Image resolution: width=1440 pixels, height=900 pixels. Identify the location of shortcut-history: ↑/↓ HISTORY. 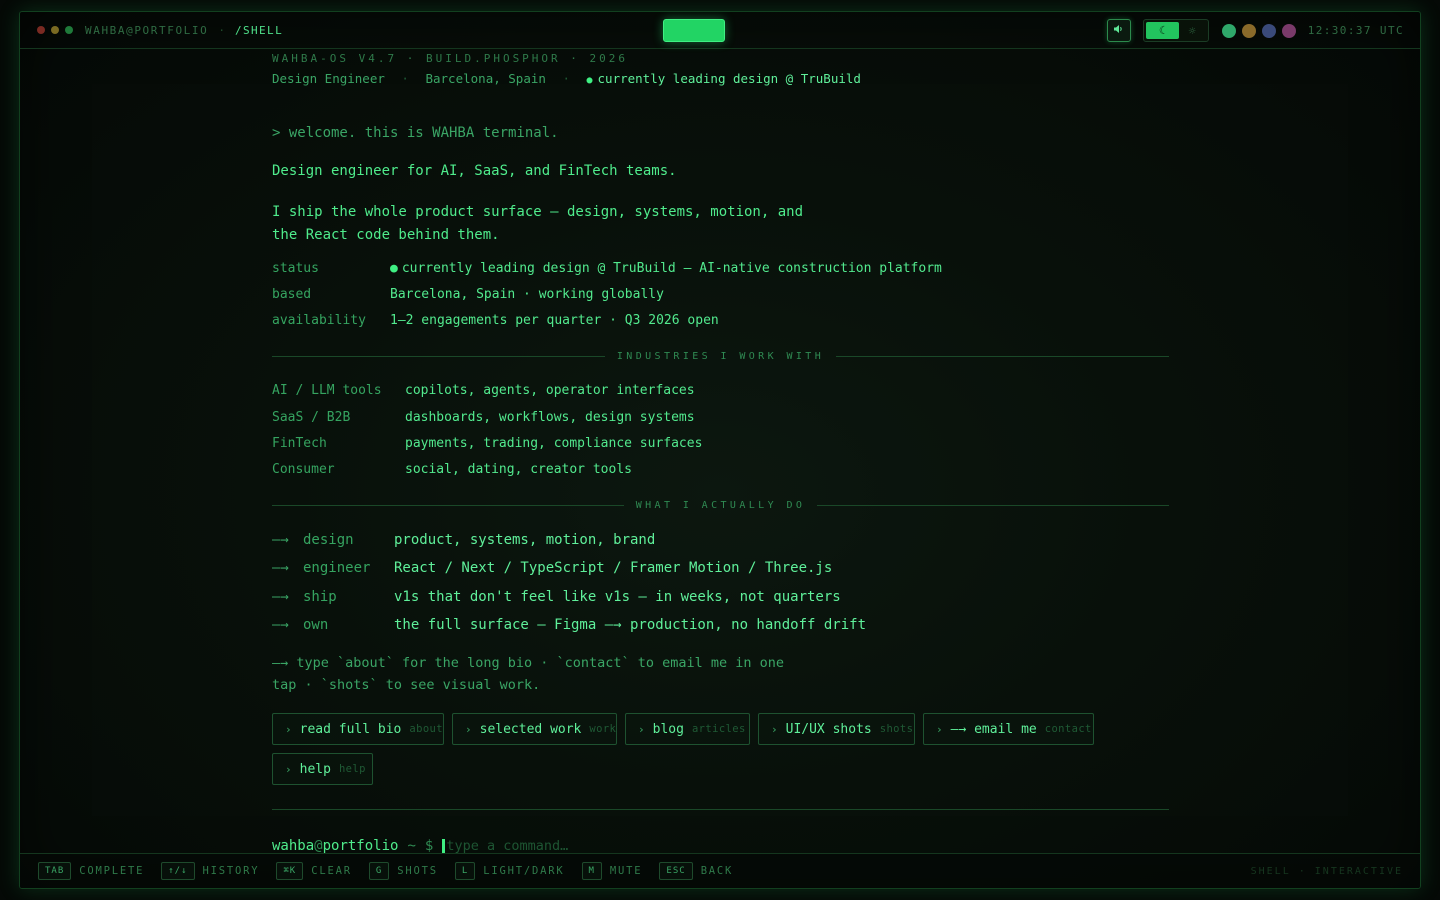
(210, 871).